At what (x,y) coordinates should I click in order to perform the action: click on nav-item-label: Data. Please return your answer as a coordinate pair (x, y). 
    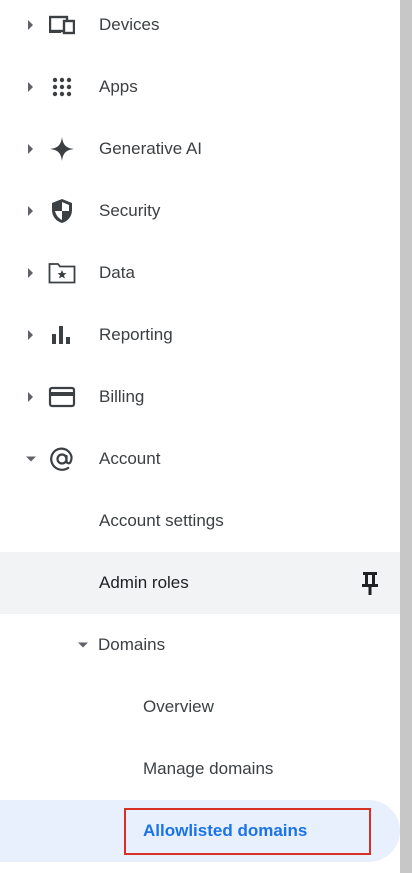
    Looking at the image, I should click on (117, 272).